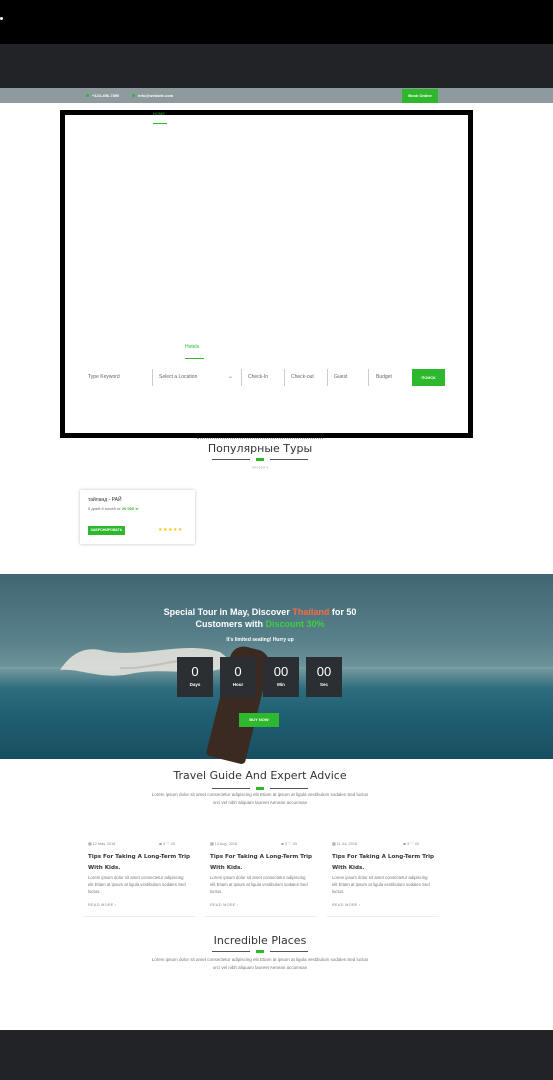 This screenshot has width=553, height=1080. I want to click on checkout-input: Check-out, so click(307, 377).